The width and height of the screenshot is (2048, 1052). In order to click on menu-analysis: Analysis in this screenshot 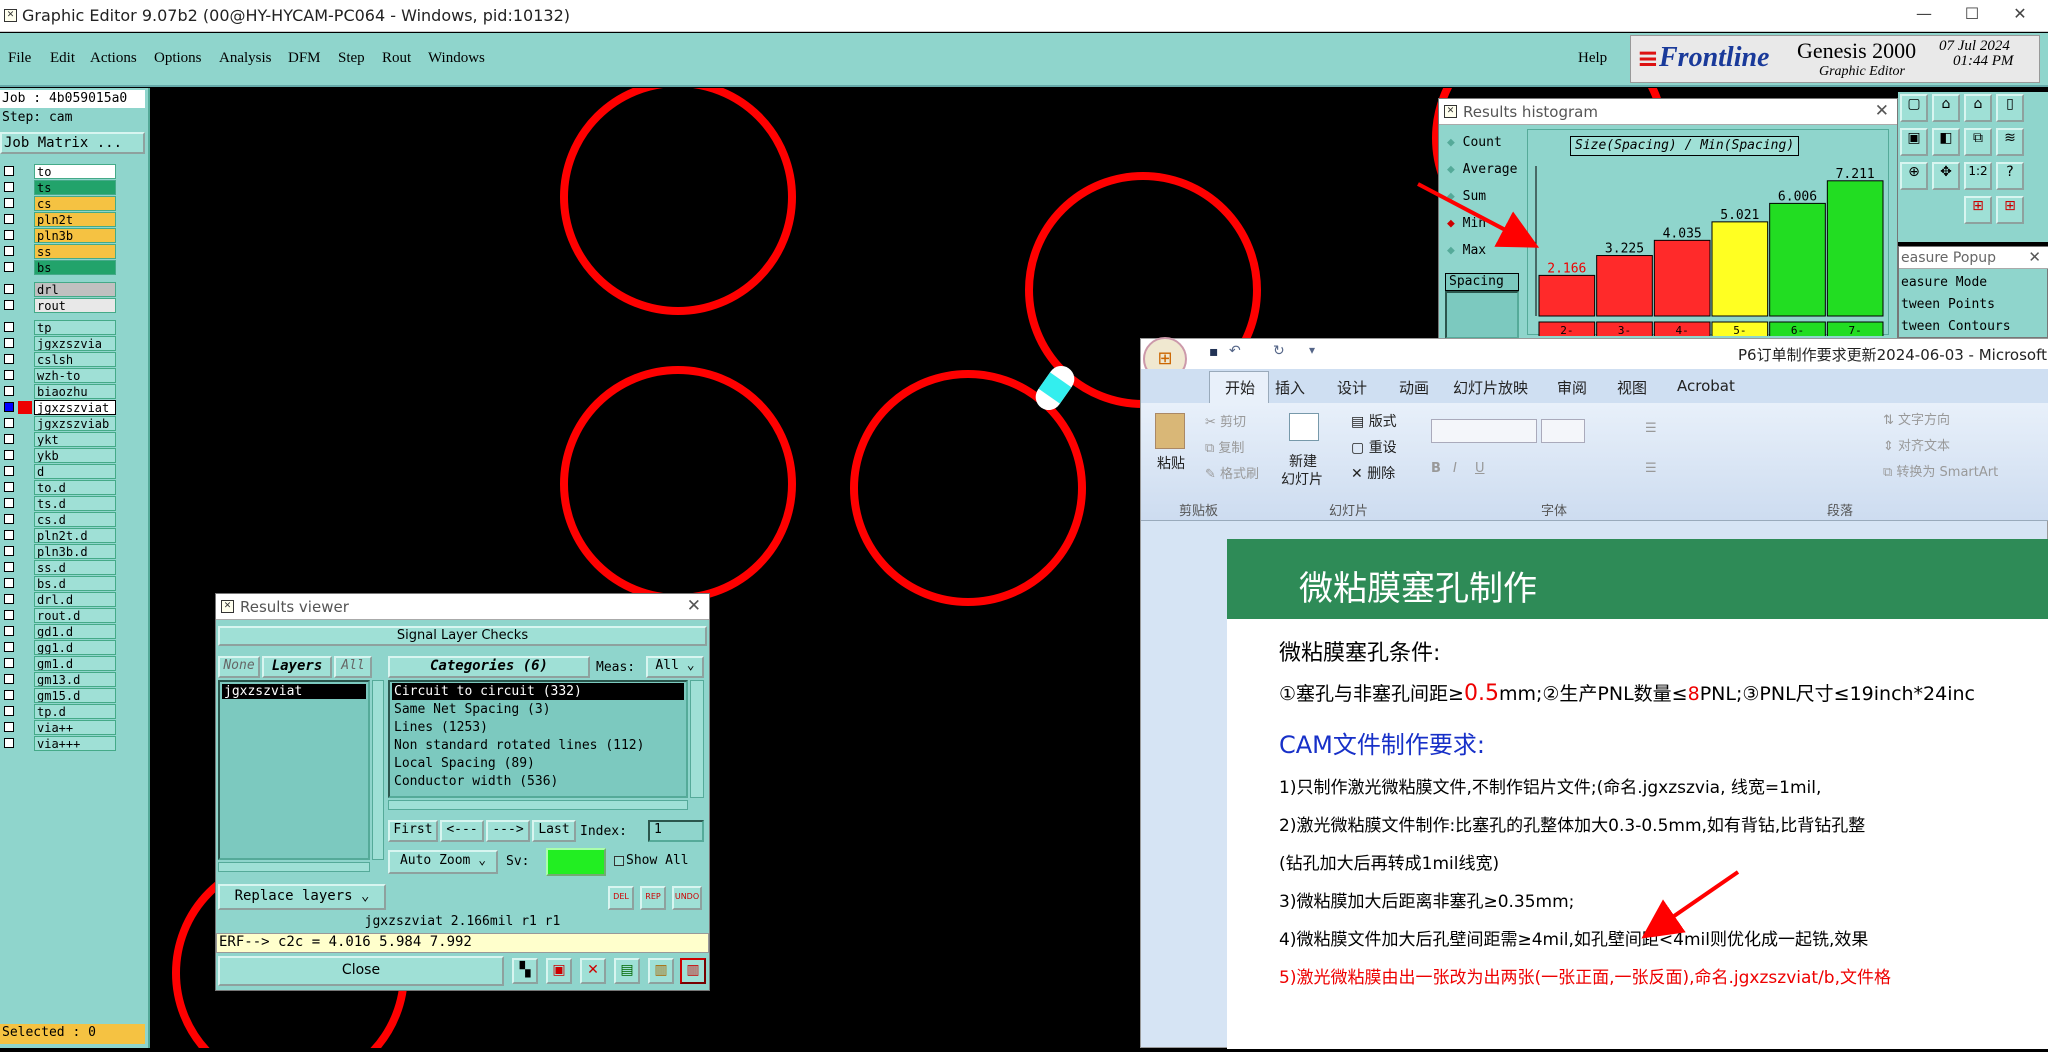, I will do `click(245, 58)`.